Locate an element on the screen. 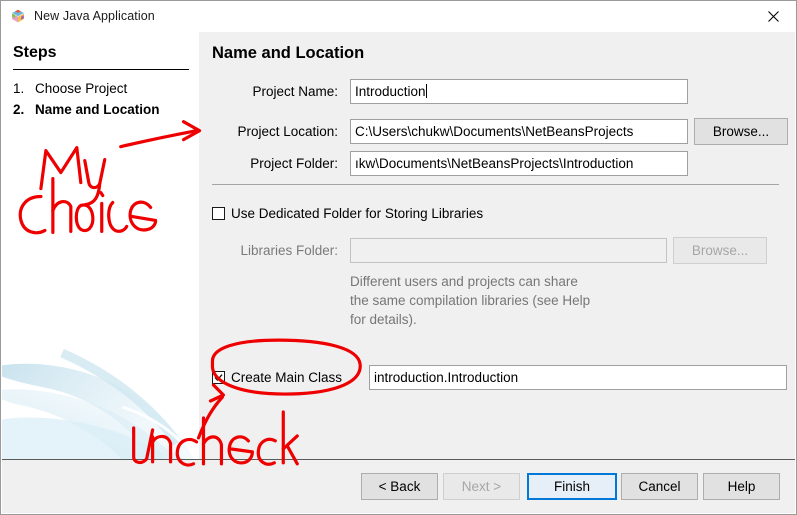 This screenshot has width=797, height=515. title-bar: New Java Application is located at coordinates (398, 16).